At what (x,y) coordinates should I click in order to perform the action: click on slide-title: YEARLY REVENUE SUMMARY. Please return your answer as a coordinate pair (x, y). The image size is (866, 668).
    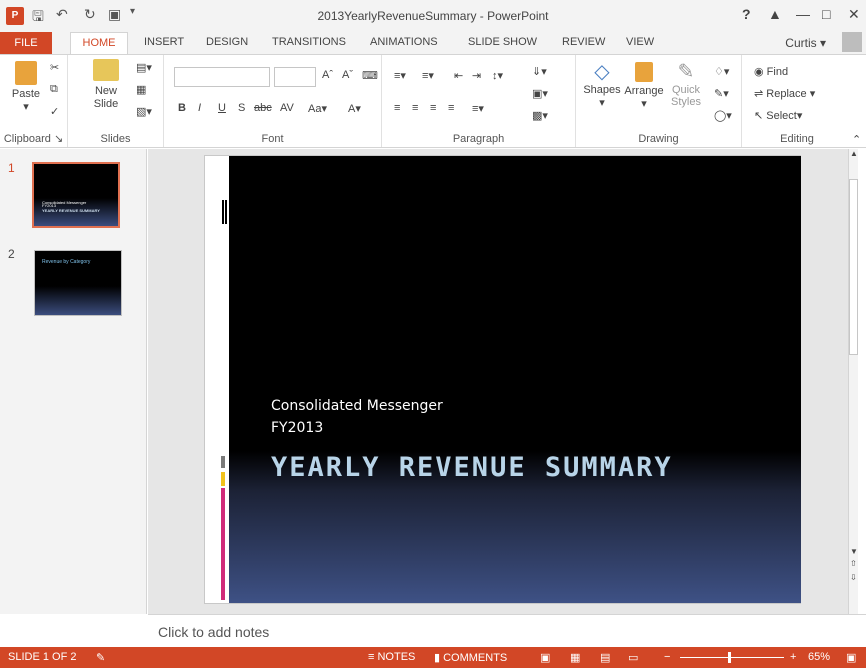
    Looking at the image, I should click on (472, 467).